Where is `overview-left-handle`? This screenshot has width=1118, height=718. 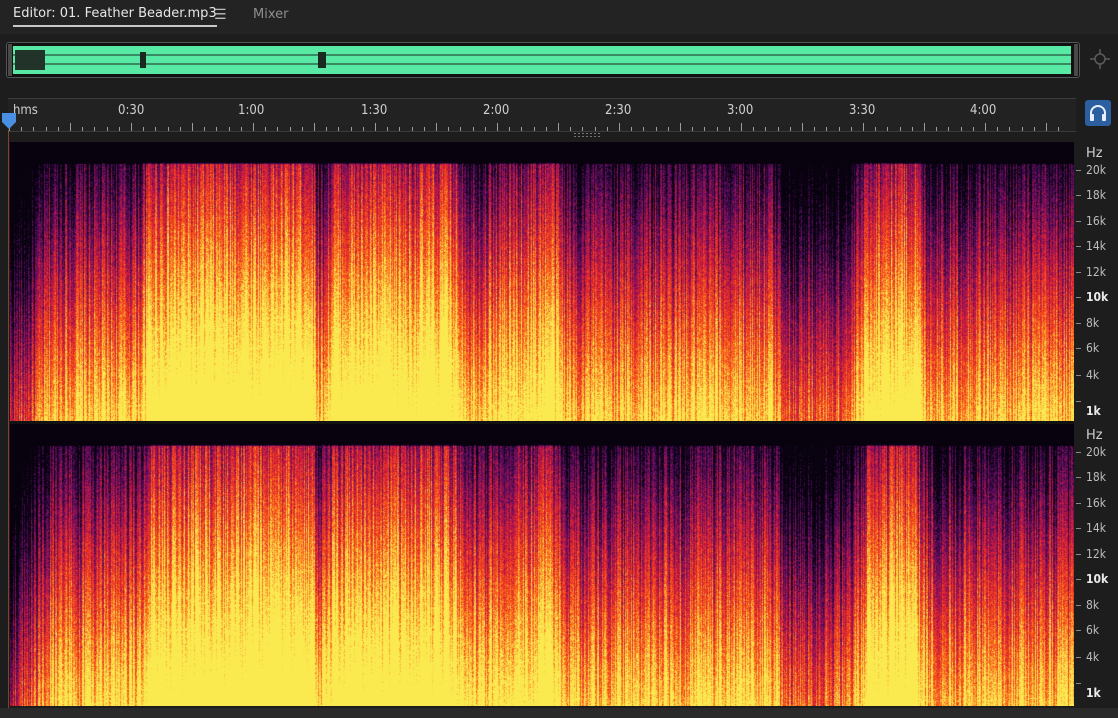 overview-left-handle is located at coordinates (10, 60).